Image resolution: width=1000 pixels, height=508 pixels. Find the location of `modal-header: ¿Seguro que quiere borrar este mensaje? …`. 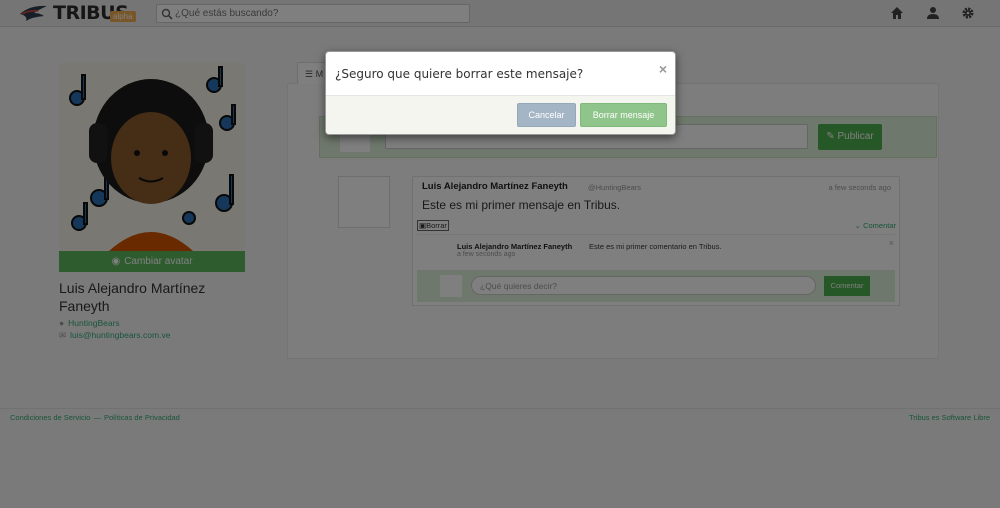

modal-header: ¿Seguro que quiere borrar este mensaje? … is located at coordinates (500, 74).